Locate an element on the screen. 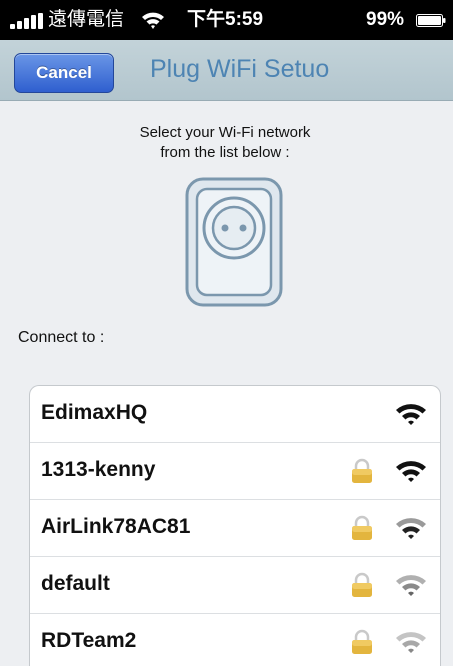  instruction-line-2: from the list below : is located at coordinates (225, 152).